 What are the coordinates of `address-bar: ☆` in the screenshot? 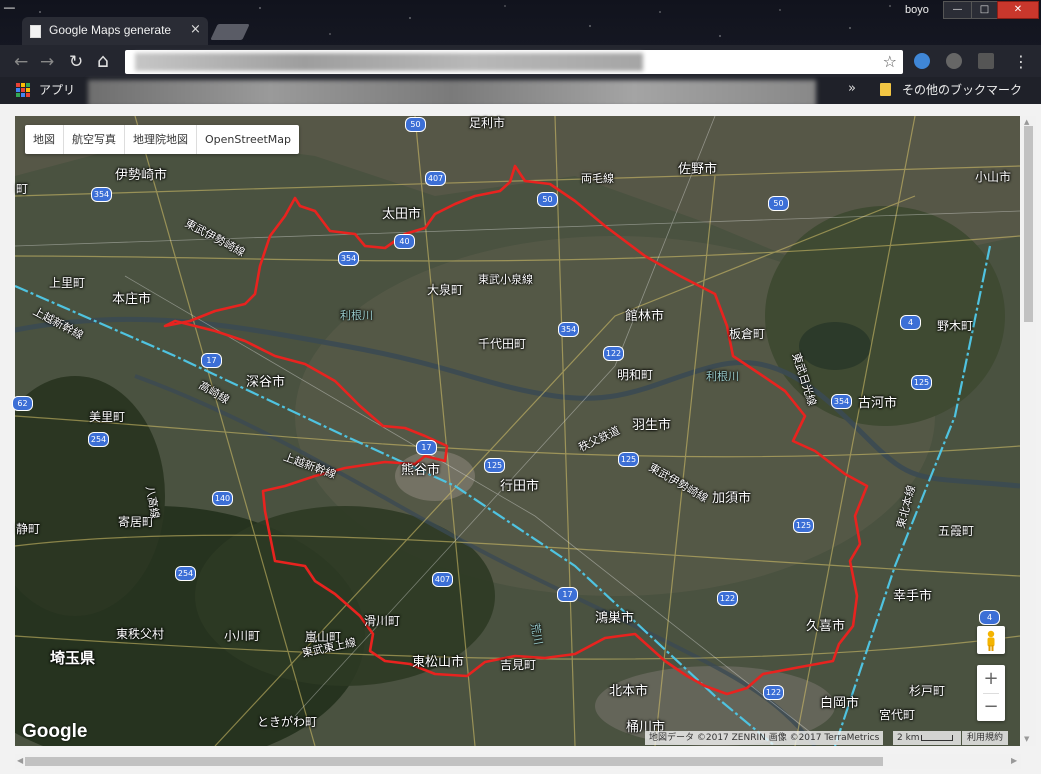 It's located at (514, 62).